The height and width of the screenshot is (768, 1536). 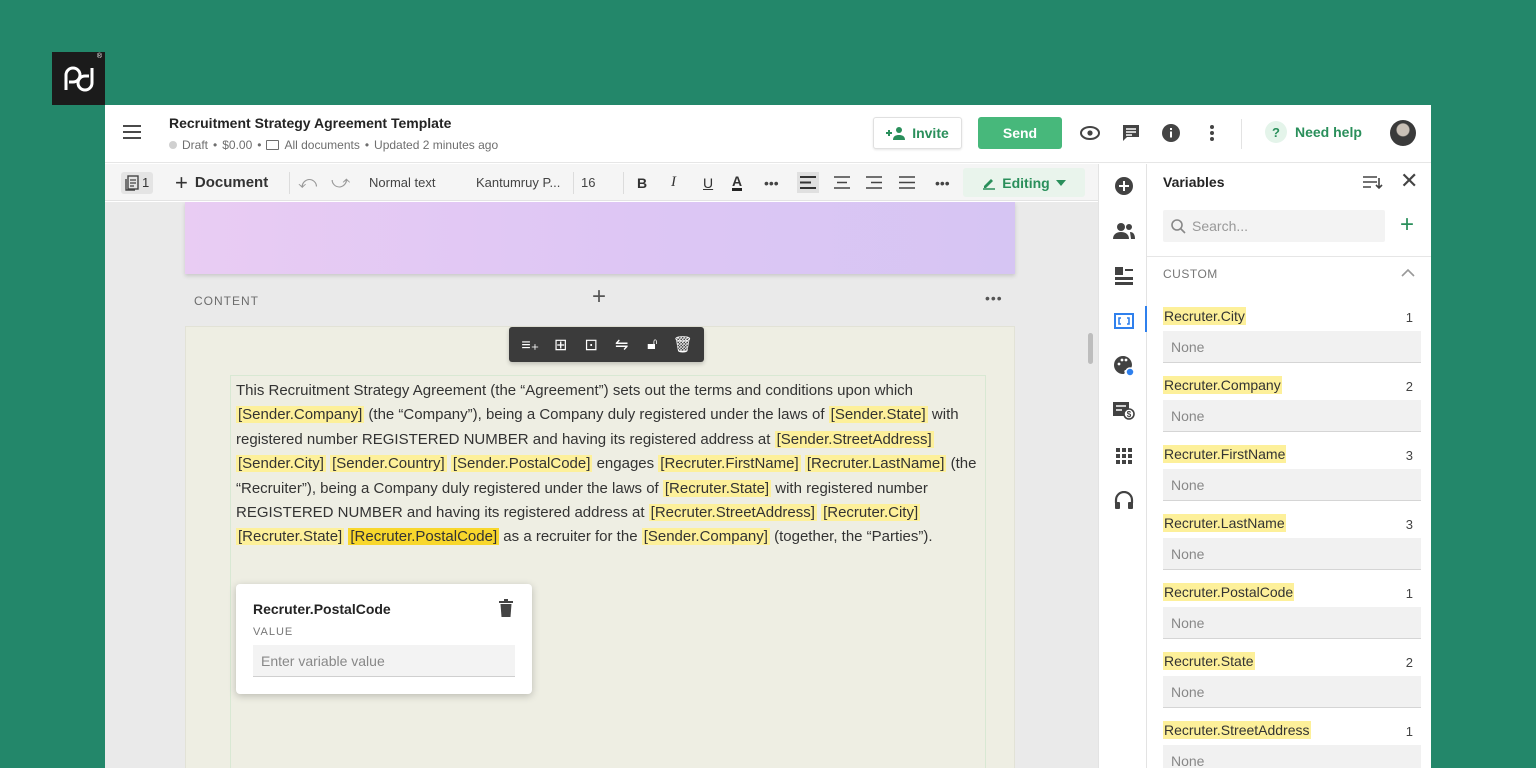 What do you see at coordinates (132, 132) in the screenshot?
I see `menu-icon` at bounding box center [132, 132].